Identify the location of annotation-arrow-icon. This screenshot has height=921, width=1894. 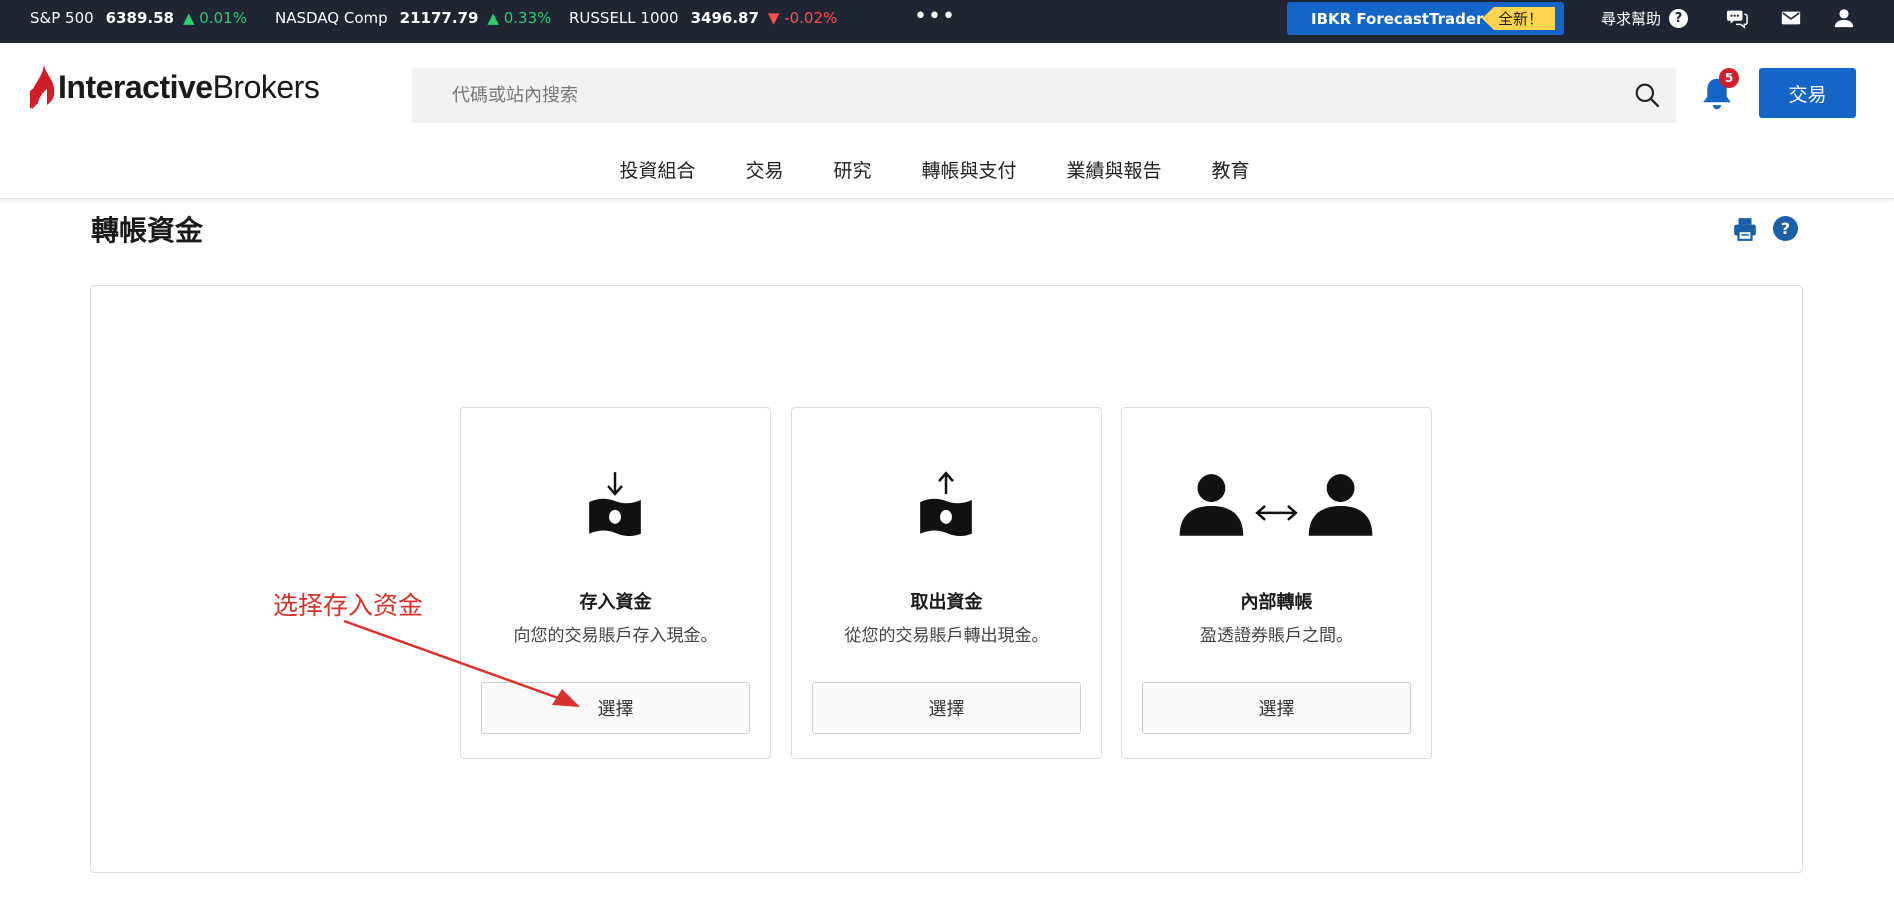
(461, 663).